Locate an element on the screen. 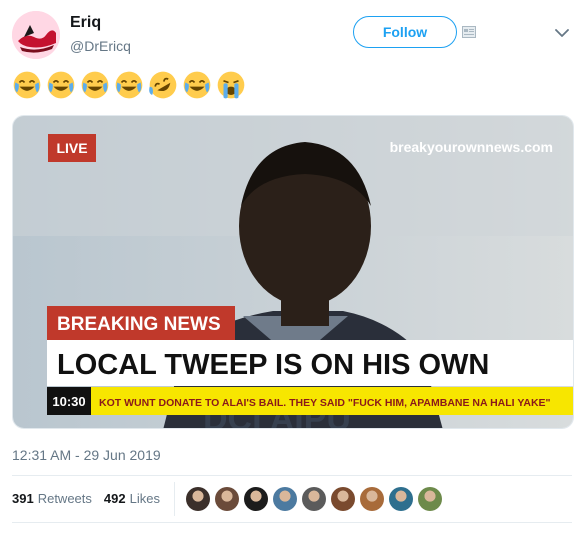  tweet-stats: 391 Retweets 492 Likes is located at coordinates (92, 498).